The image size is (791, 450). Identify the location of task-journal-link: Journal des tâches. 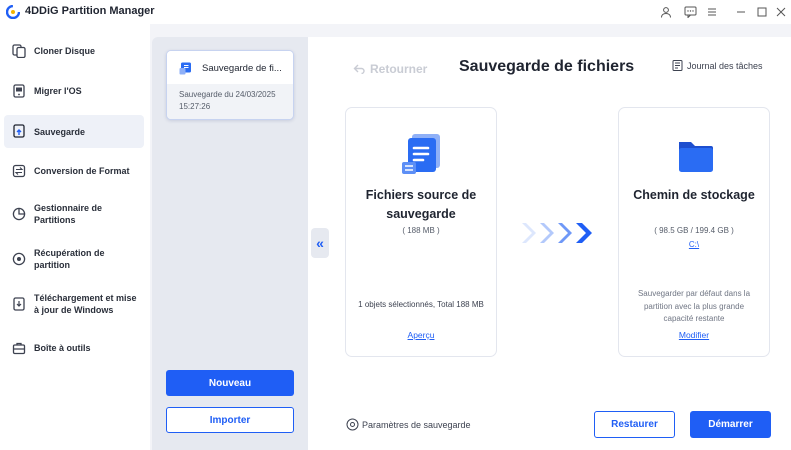
(717, 65).